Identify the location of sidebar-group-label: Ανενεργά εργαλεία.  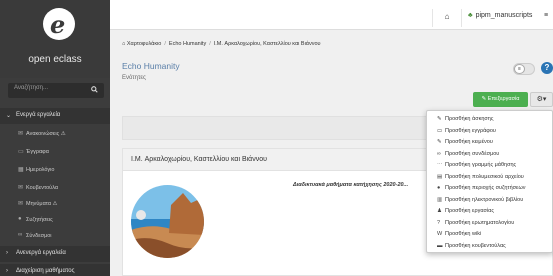
(41, 253).